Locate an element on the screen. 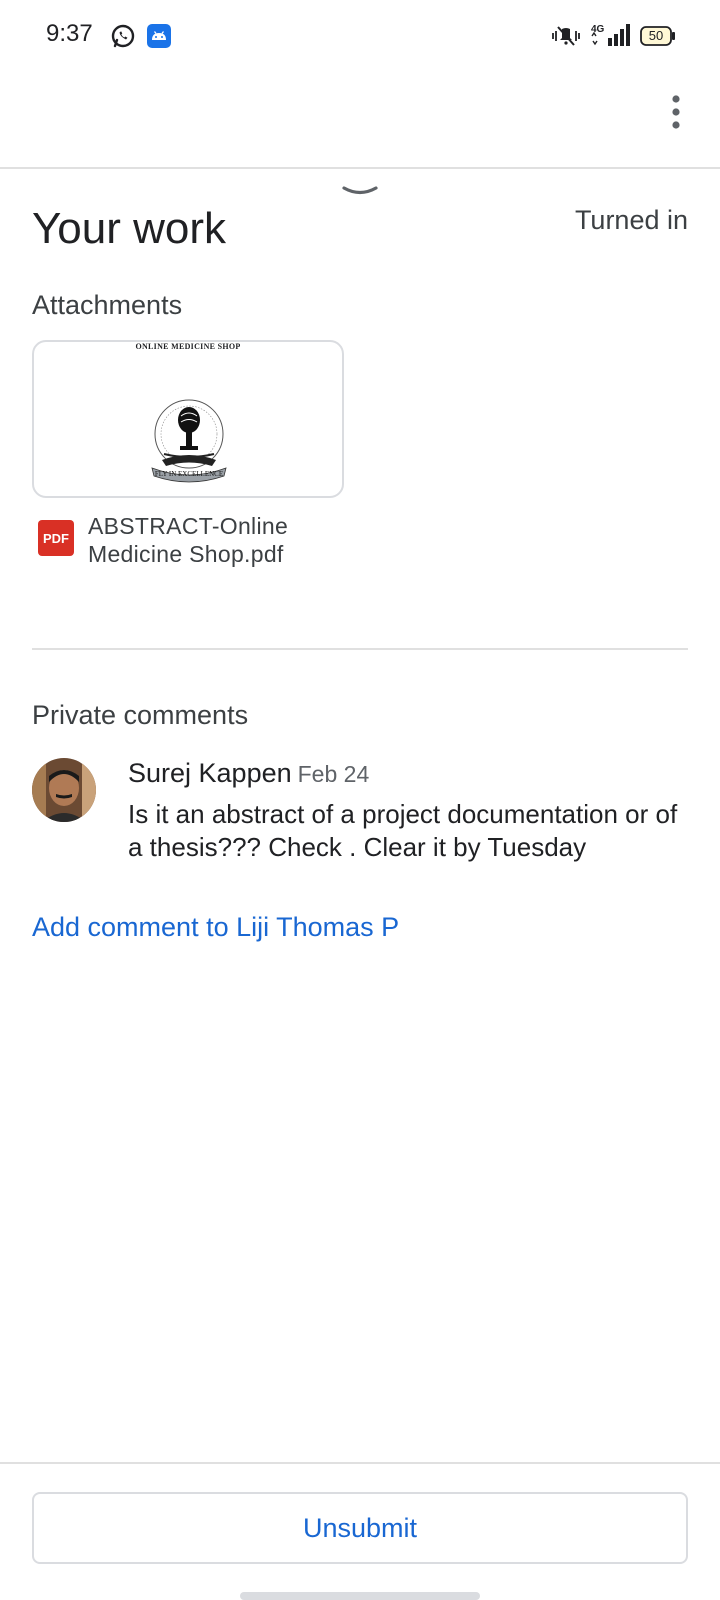 The width and height of the screenshot is (720, 1600). bottom-divider is located at coordinates (360, 1463).